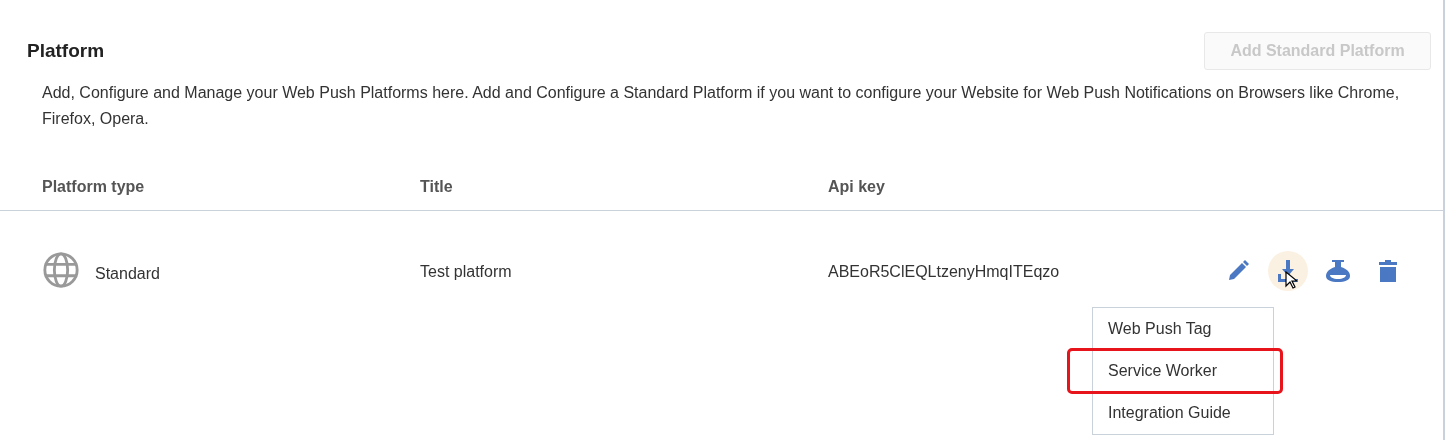 This screenshot has width=1456, height=440. Describe the element at coordinates (127, 273) in the screenshot. I see `table-cell-text: Standard` at that location.